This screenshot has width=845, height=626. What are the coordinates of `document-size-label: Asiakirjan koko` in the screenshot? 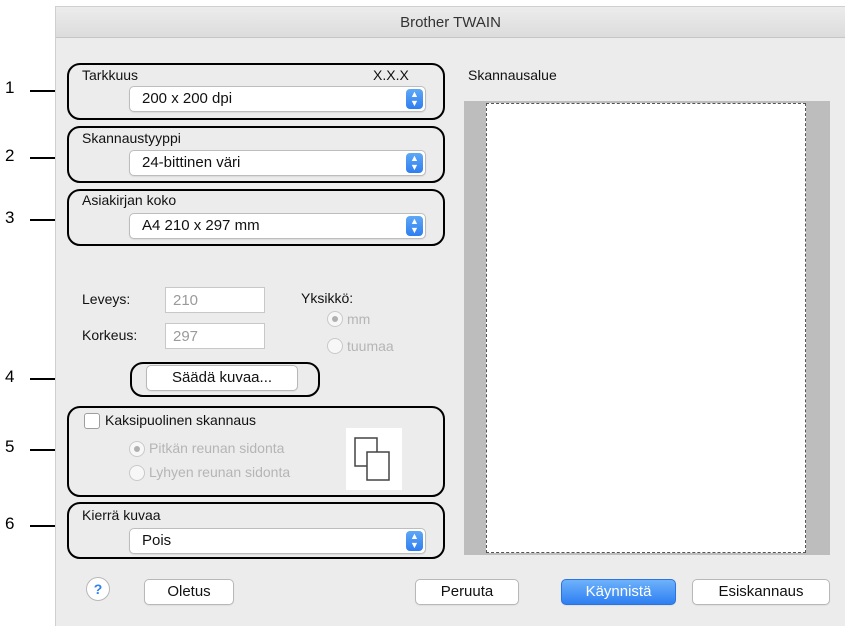 It's located at (129, 200).